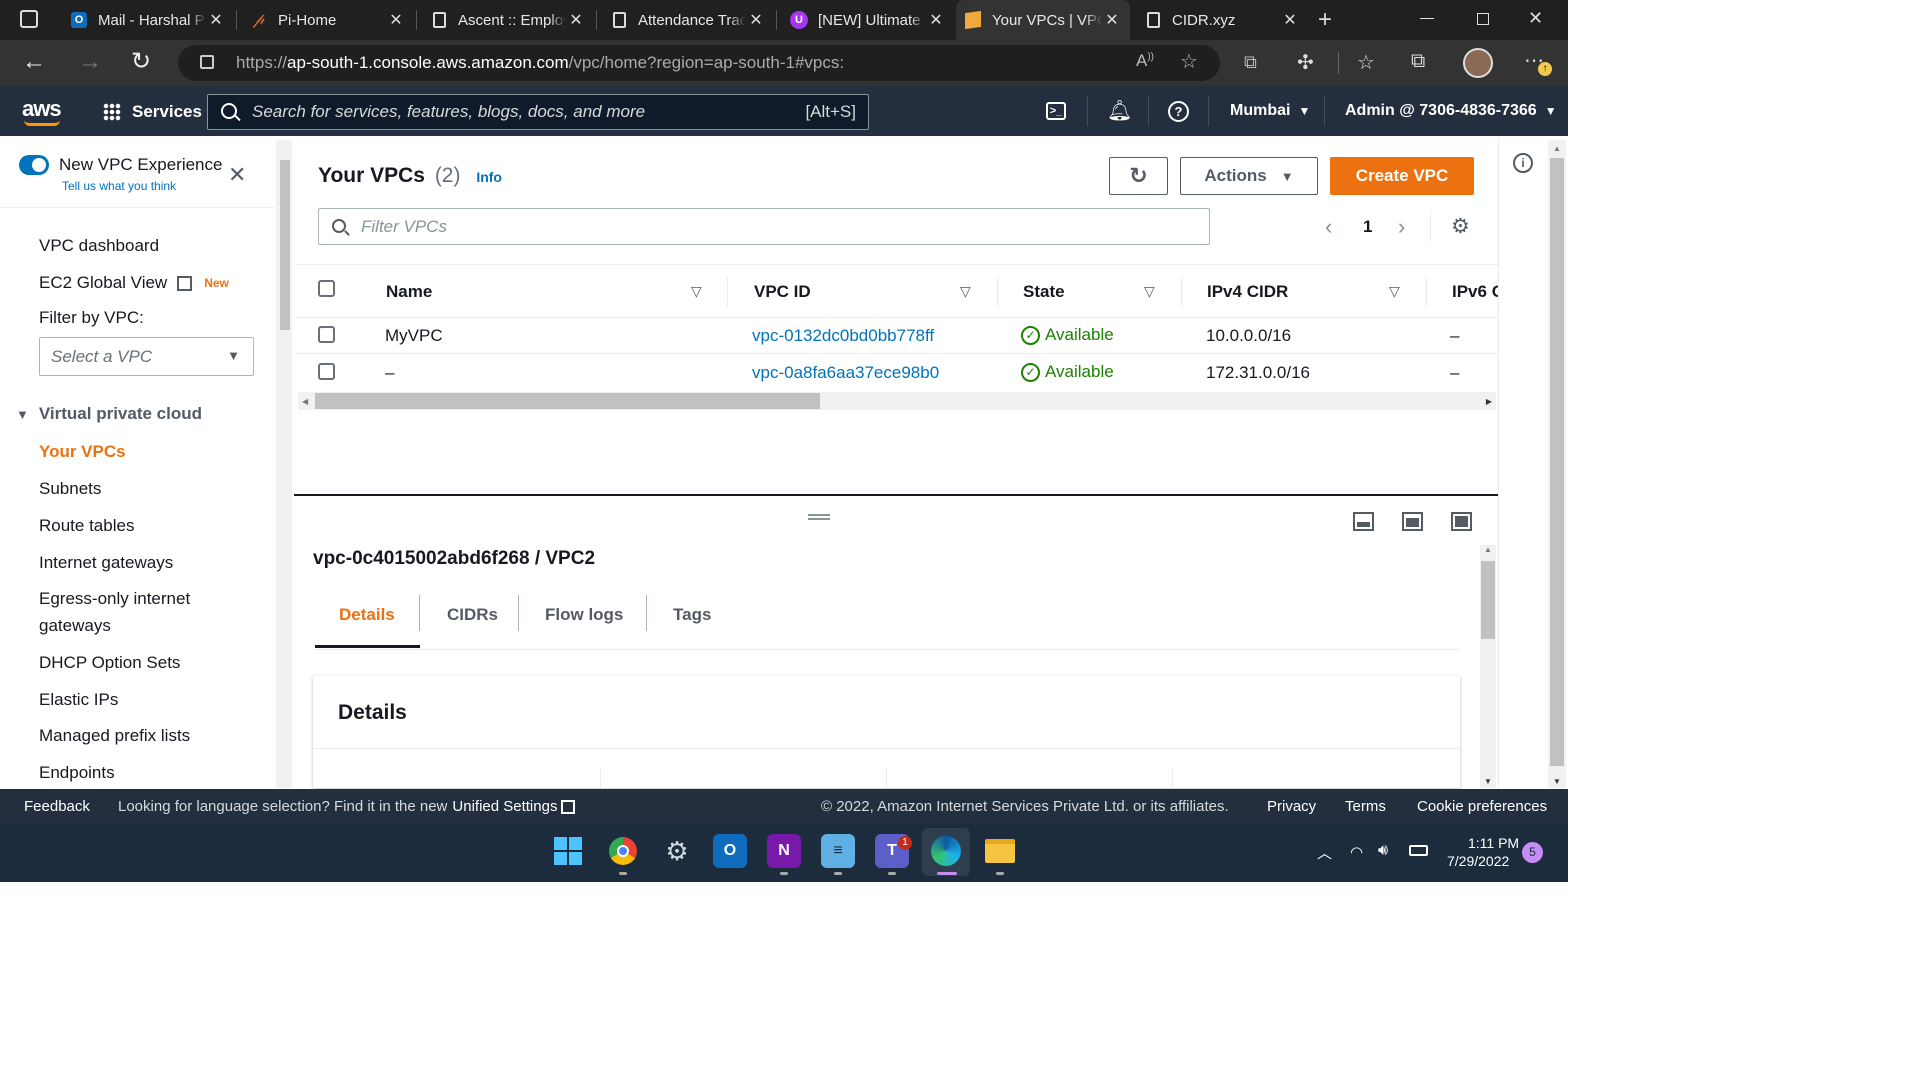  I want to click on feedback-link: Tell us what you think, so click(119, 186).